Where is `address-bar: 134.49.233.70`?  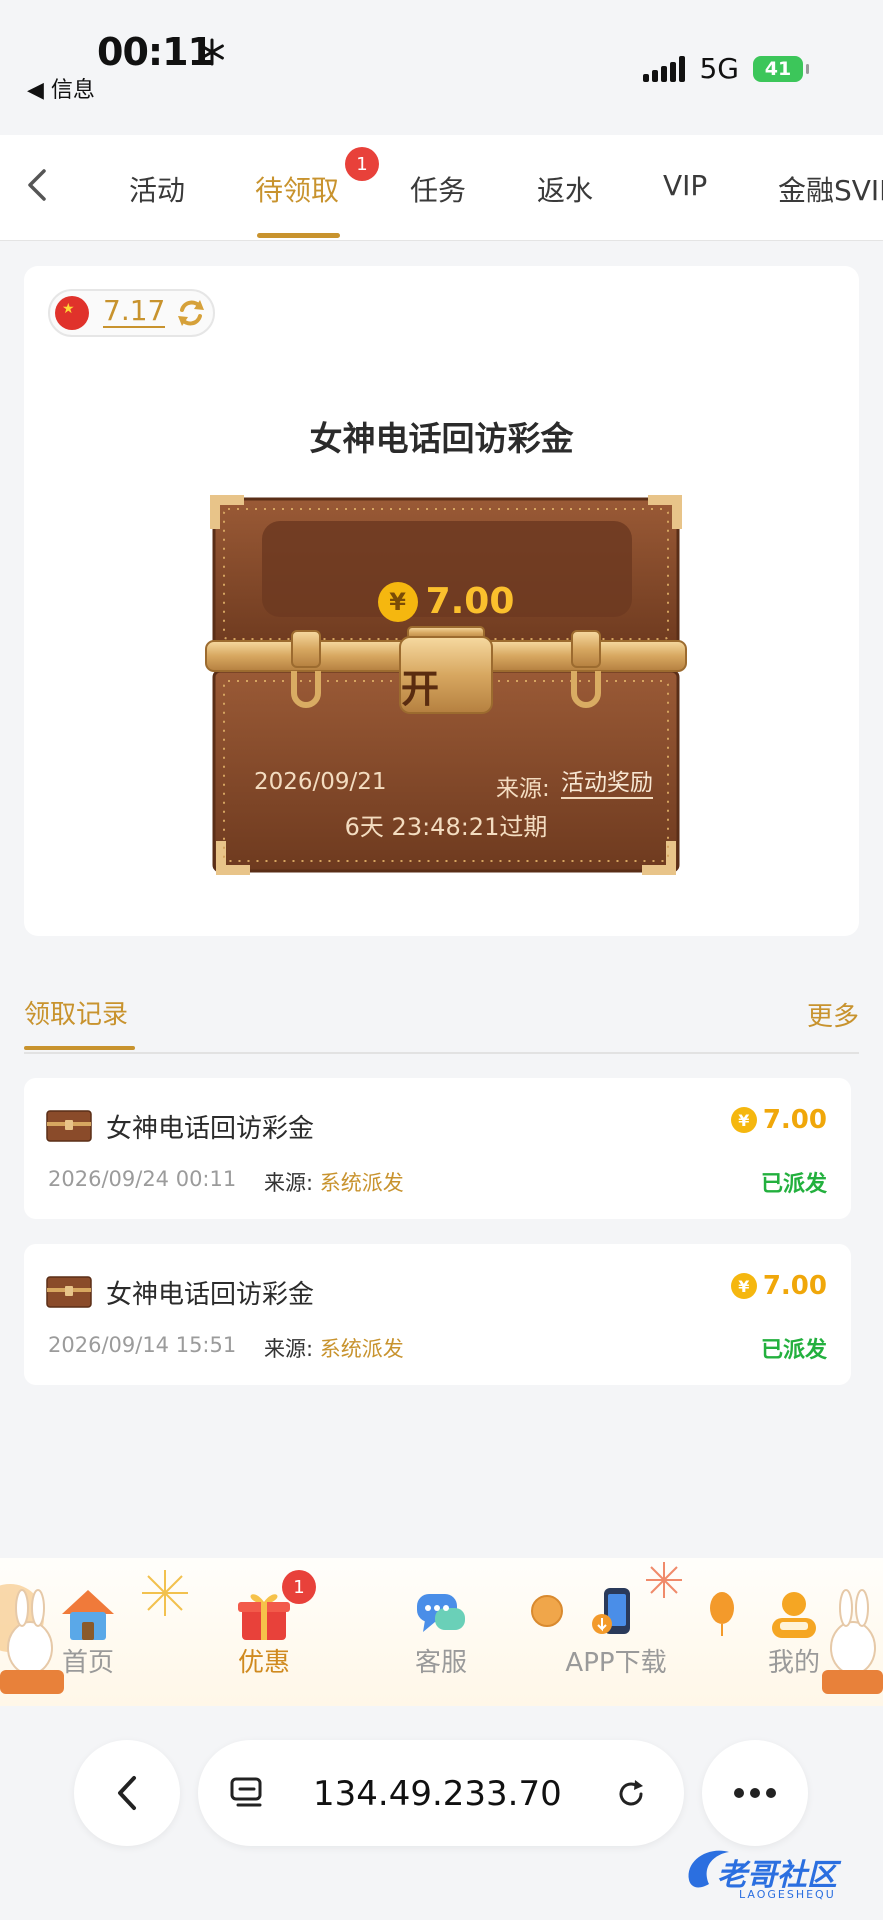
address-bar: 134.49.233.70 is located at coordinates (441, 1793).